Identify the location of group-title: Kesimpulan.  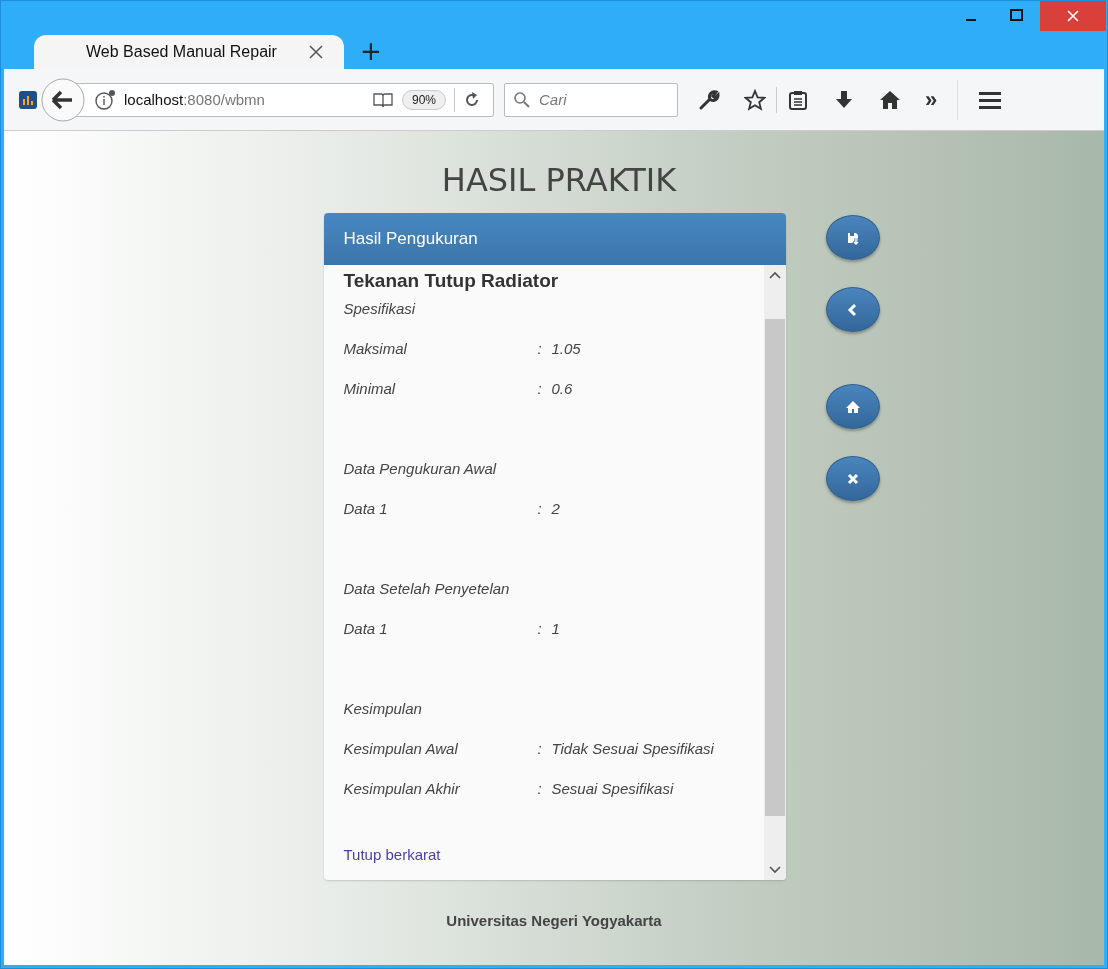
(383, 709).